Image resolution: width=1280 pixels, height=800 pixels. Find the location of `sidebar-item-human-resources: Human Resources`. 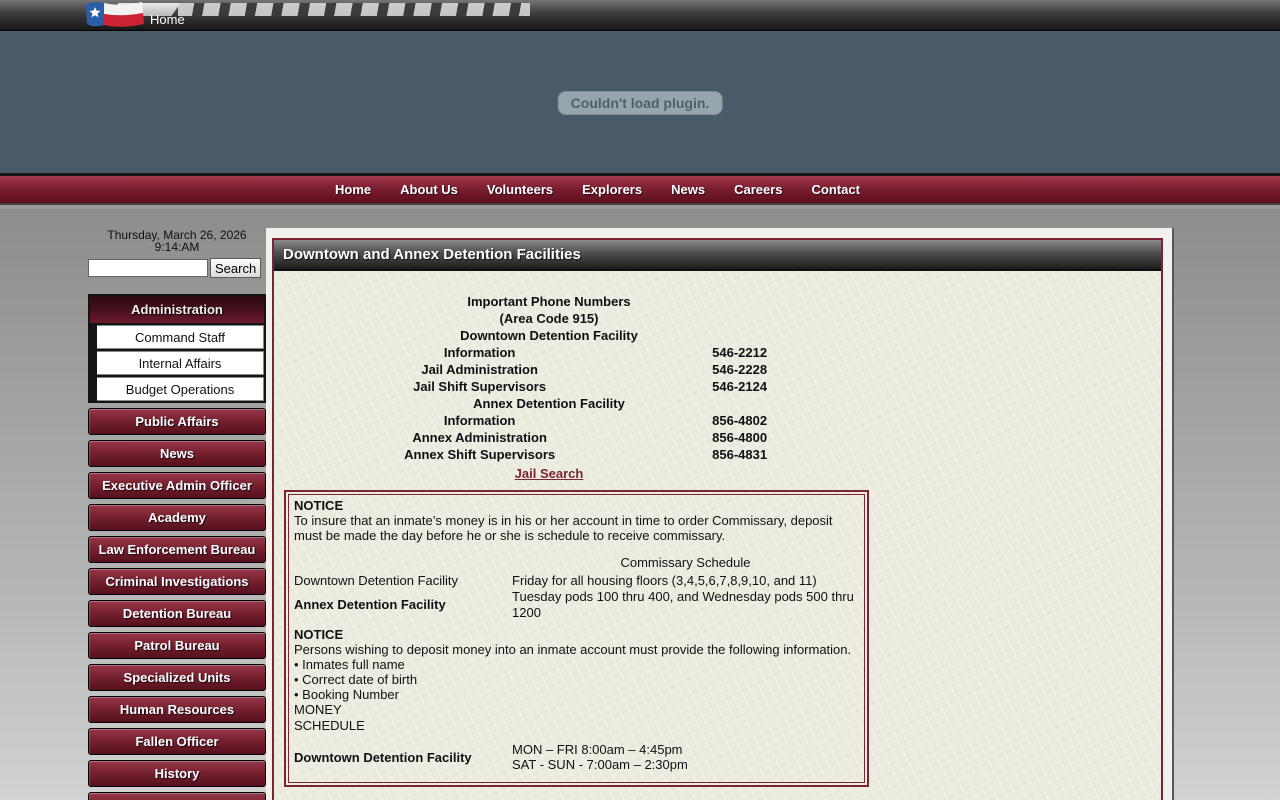

sidebar-item-human-resources: Human Resources is located at coordinates (177, 709).